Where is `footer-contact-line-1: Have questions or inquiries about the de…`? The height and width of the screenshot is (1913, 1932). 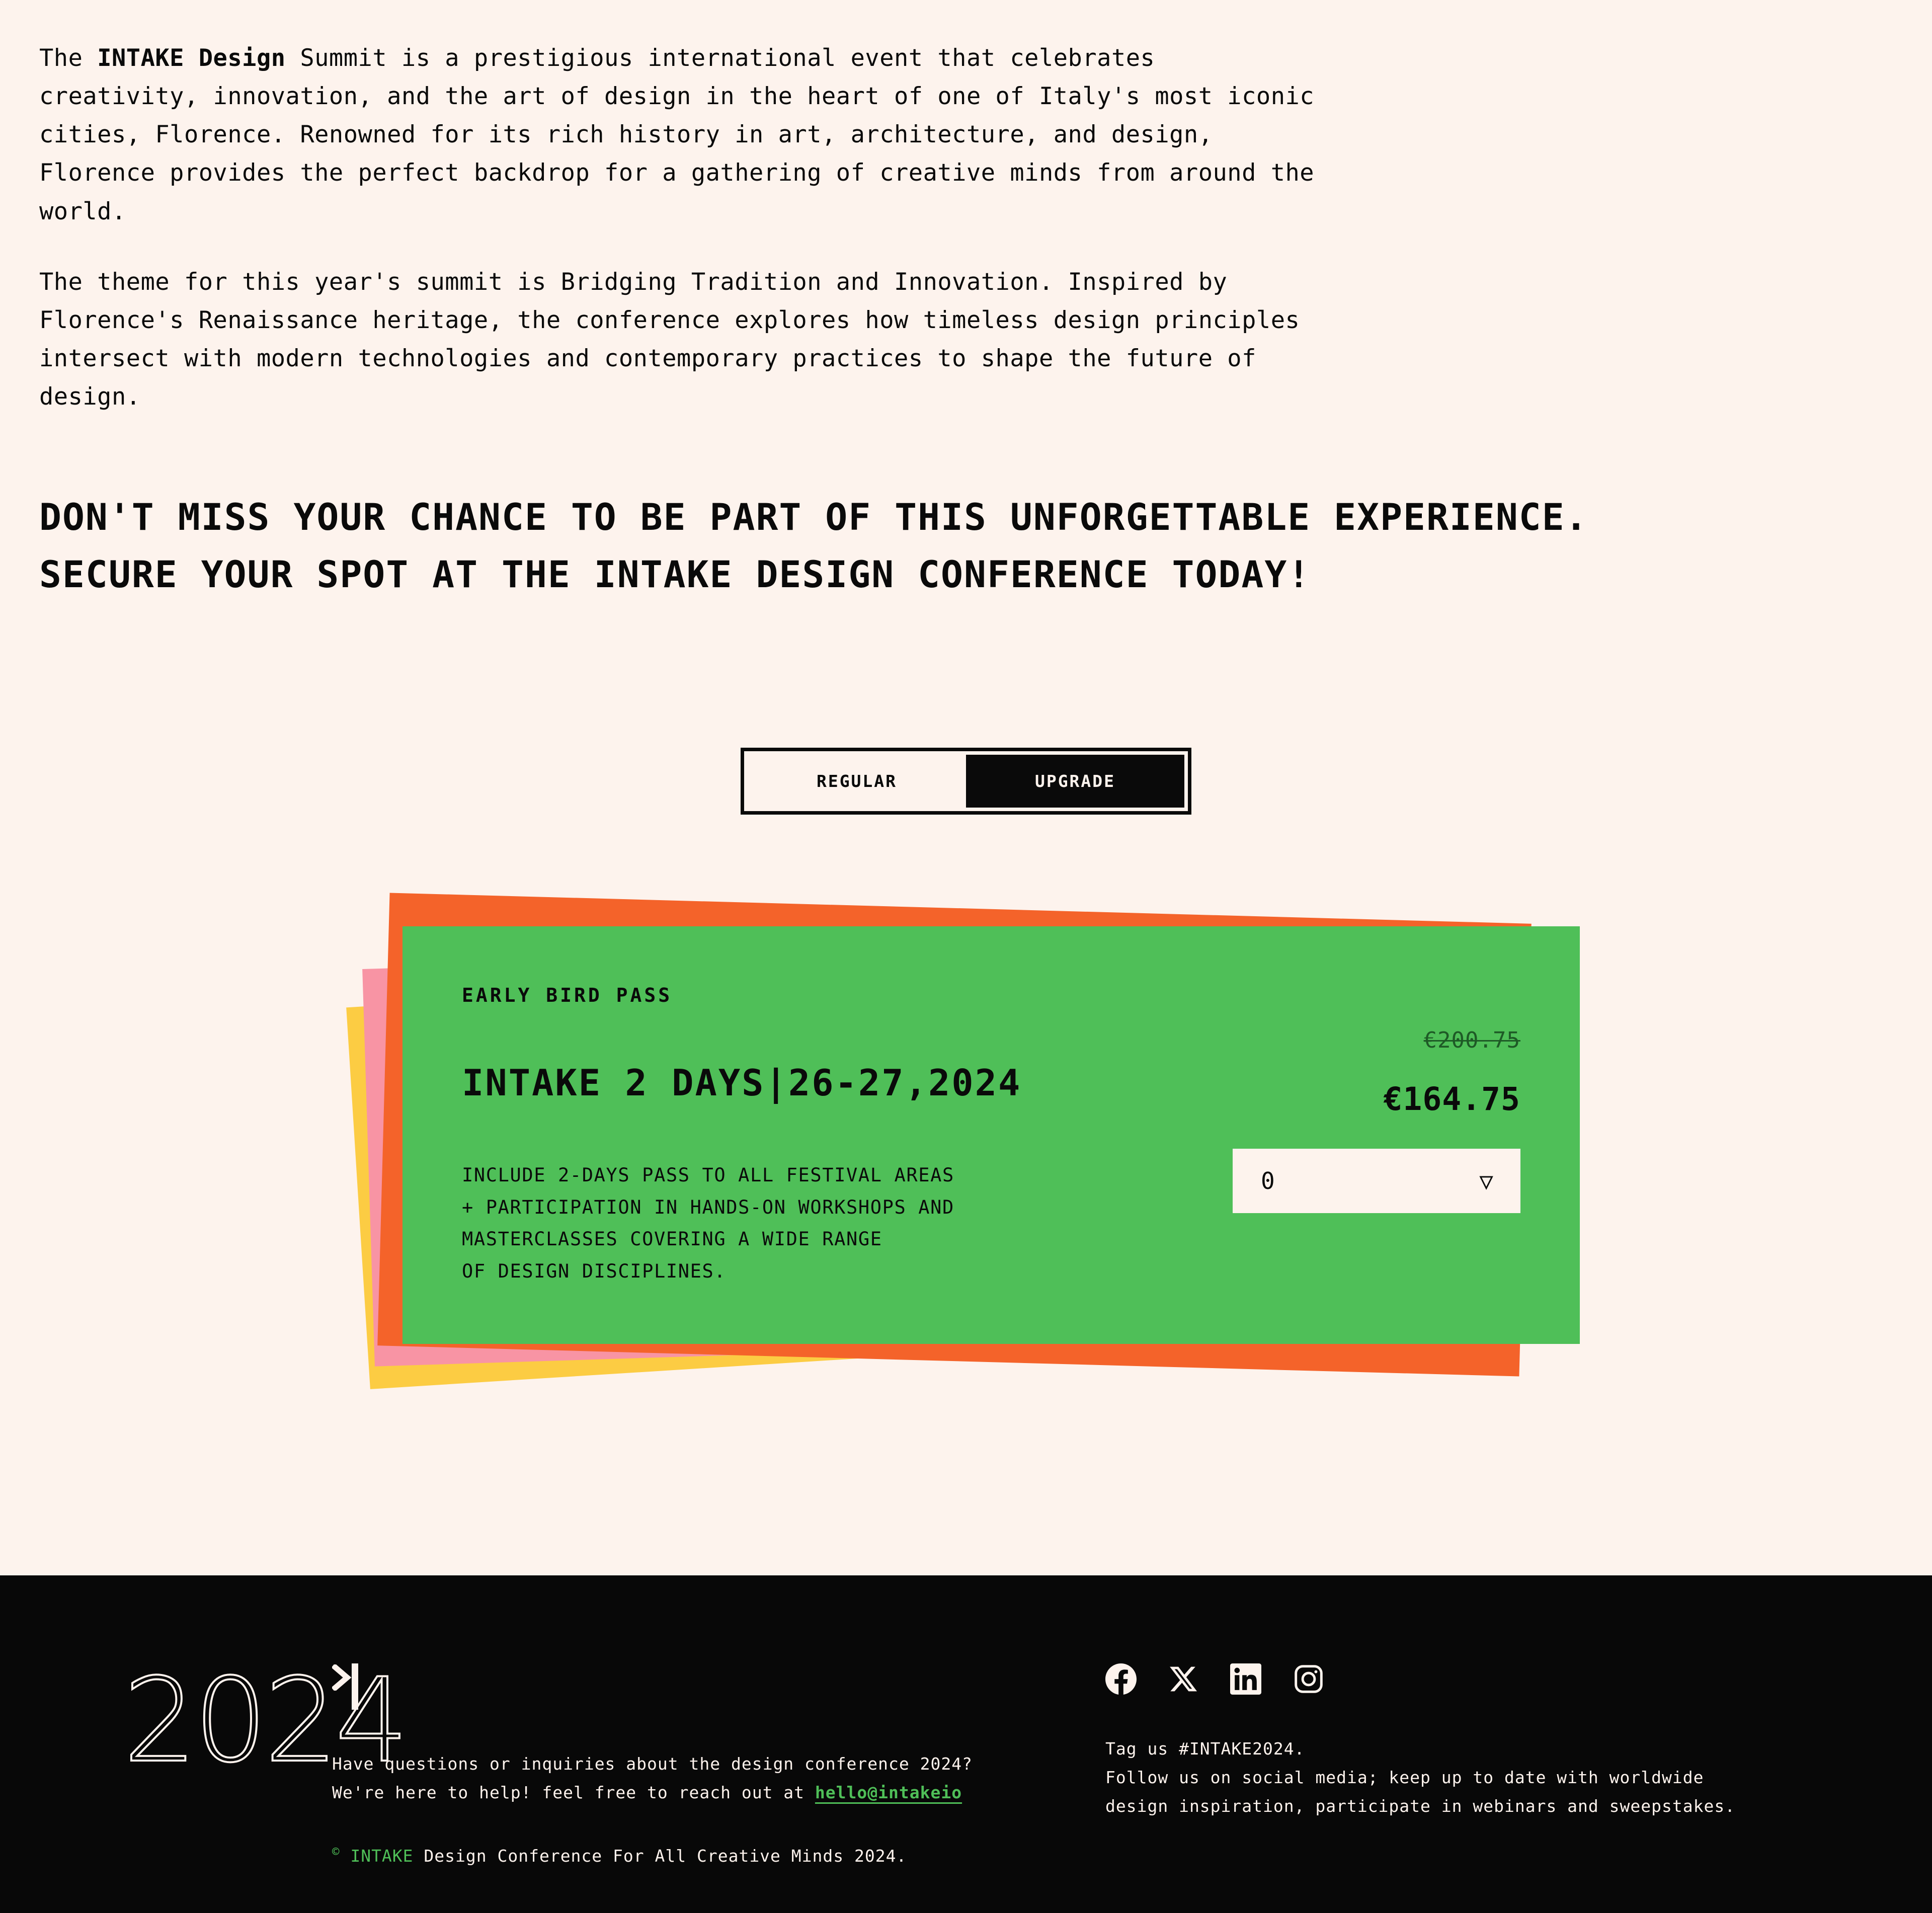 footer-contact-line-1: Have questions or inquiries about the de… is located at coordinates (653, 1764).